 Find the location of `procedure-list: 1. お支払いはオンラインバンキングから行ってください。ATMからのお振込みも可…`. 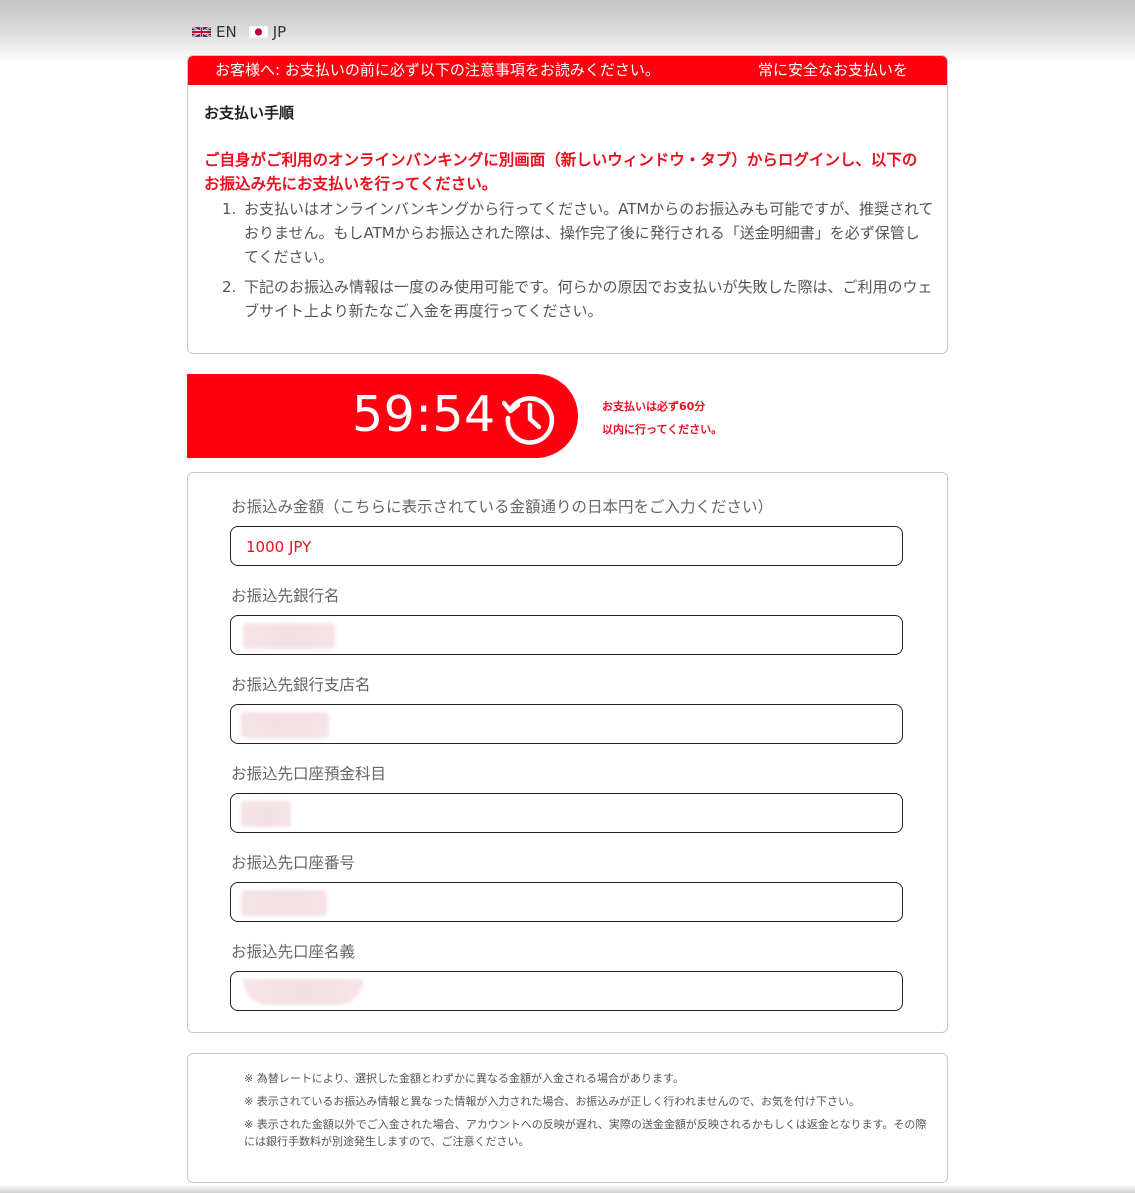

procedure-list: 1. お支払いはオンラインバンキングから行ってください。ATMからのお振込みも可… is located at coordinates (578, 263).